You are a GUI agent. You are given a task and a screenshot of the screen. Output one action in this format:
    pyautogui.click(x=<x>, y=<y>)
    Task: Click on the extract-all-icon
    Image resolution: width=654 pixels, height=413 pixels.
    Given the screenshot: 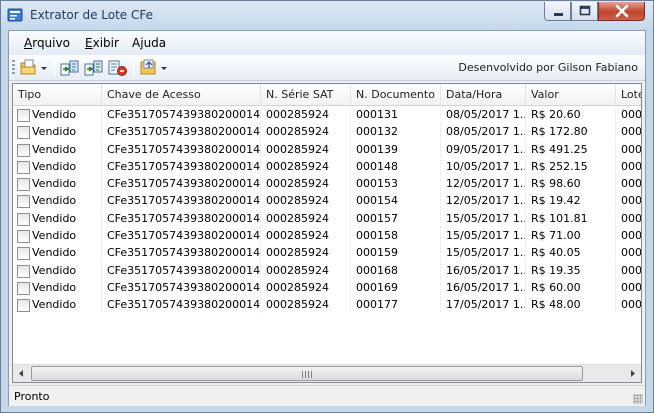 What is the action you would take?
    pyautogui.click(x=94, y=68)
    